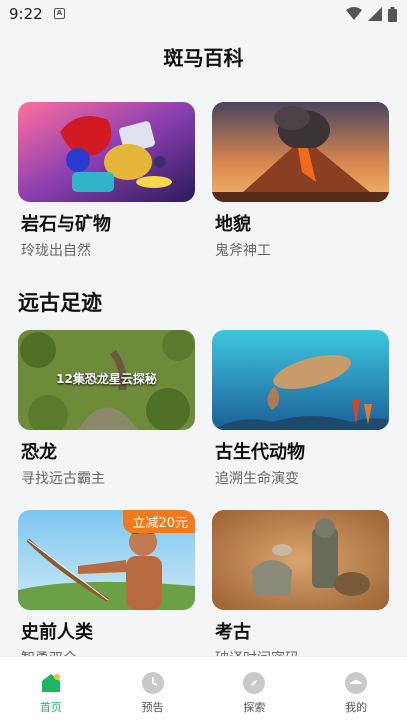 This screenshot has width=407, height=725. What do you see at coordinates (50, 707) in the screenshot?
I see `tab-label: 首页` at bounding box center [50, 707].